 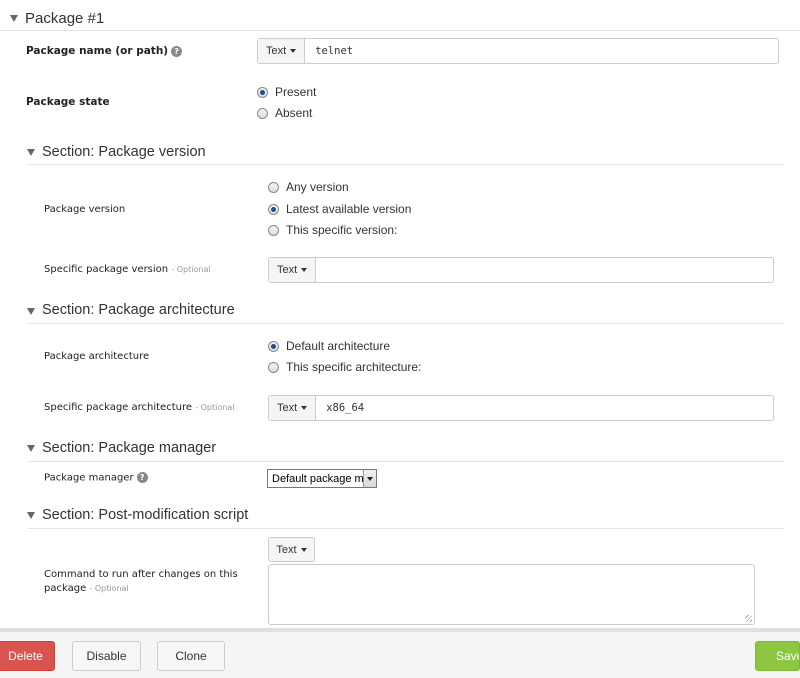 I want to click on radio-label: Present, so click(x=296, y=92).